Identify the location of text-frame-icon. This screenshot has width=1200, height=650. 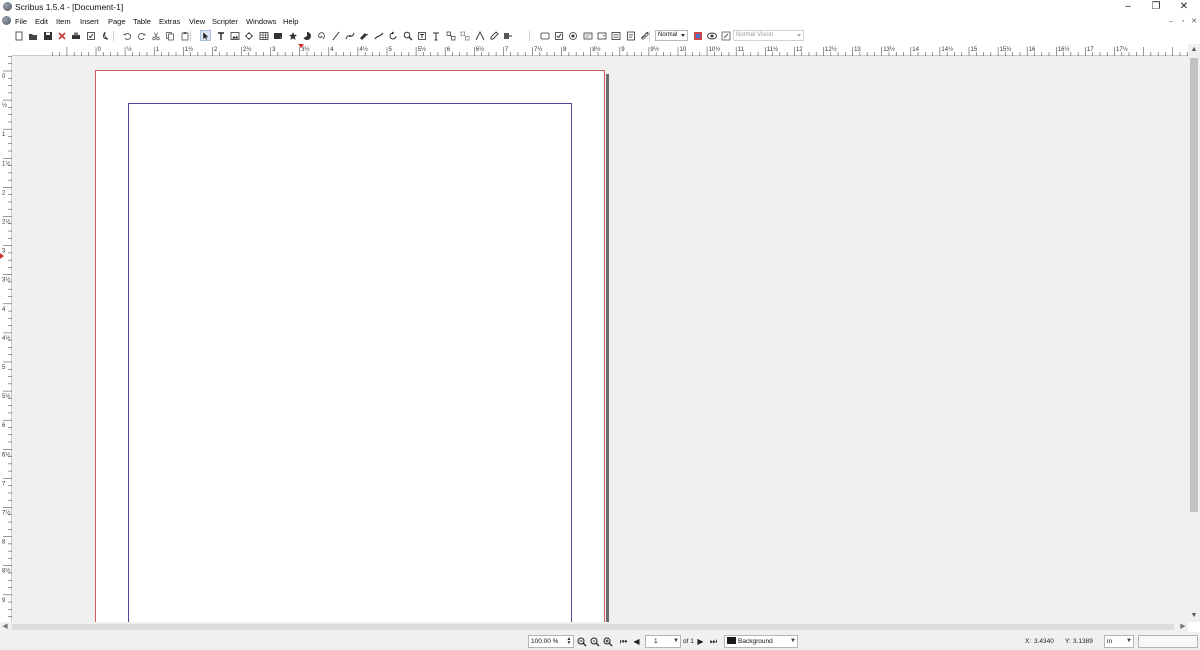
(220, 35).